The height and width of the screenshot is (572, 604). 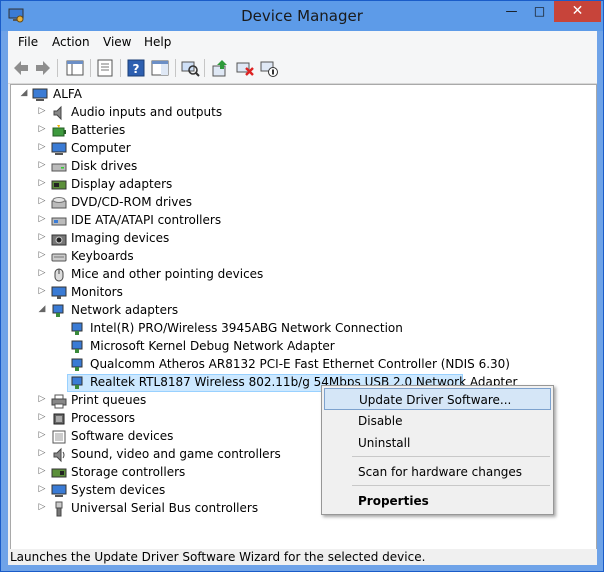 I want to click on tree-category-imaging: ▷ Imaging devices, so click(x=303, y=239).